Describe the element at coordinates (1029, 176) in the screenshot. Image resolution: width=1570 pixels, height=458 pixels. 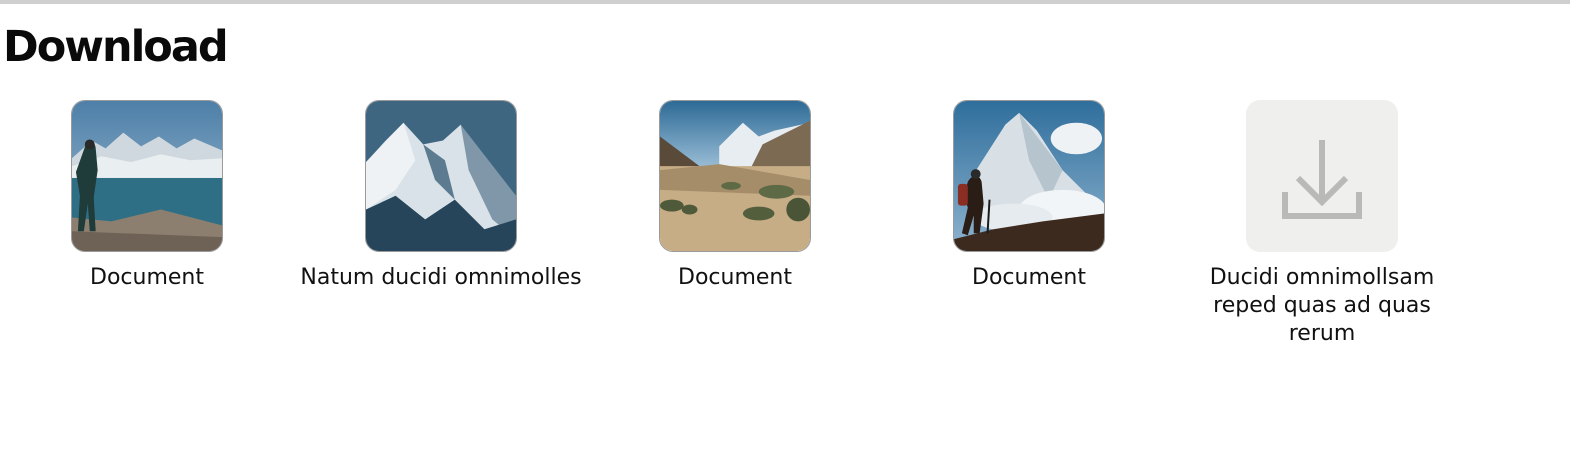
I see `hiker-ridge-thumbnail` at that location.